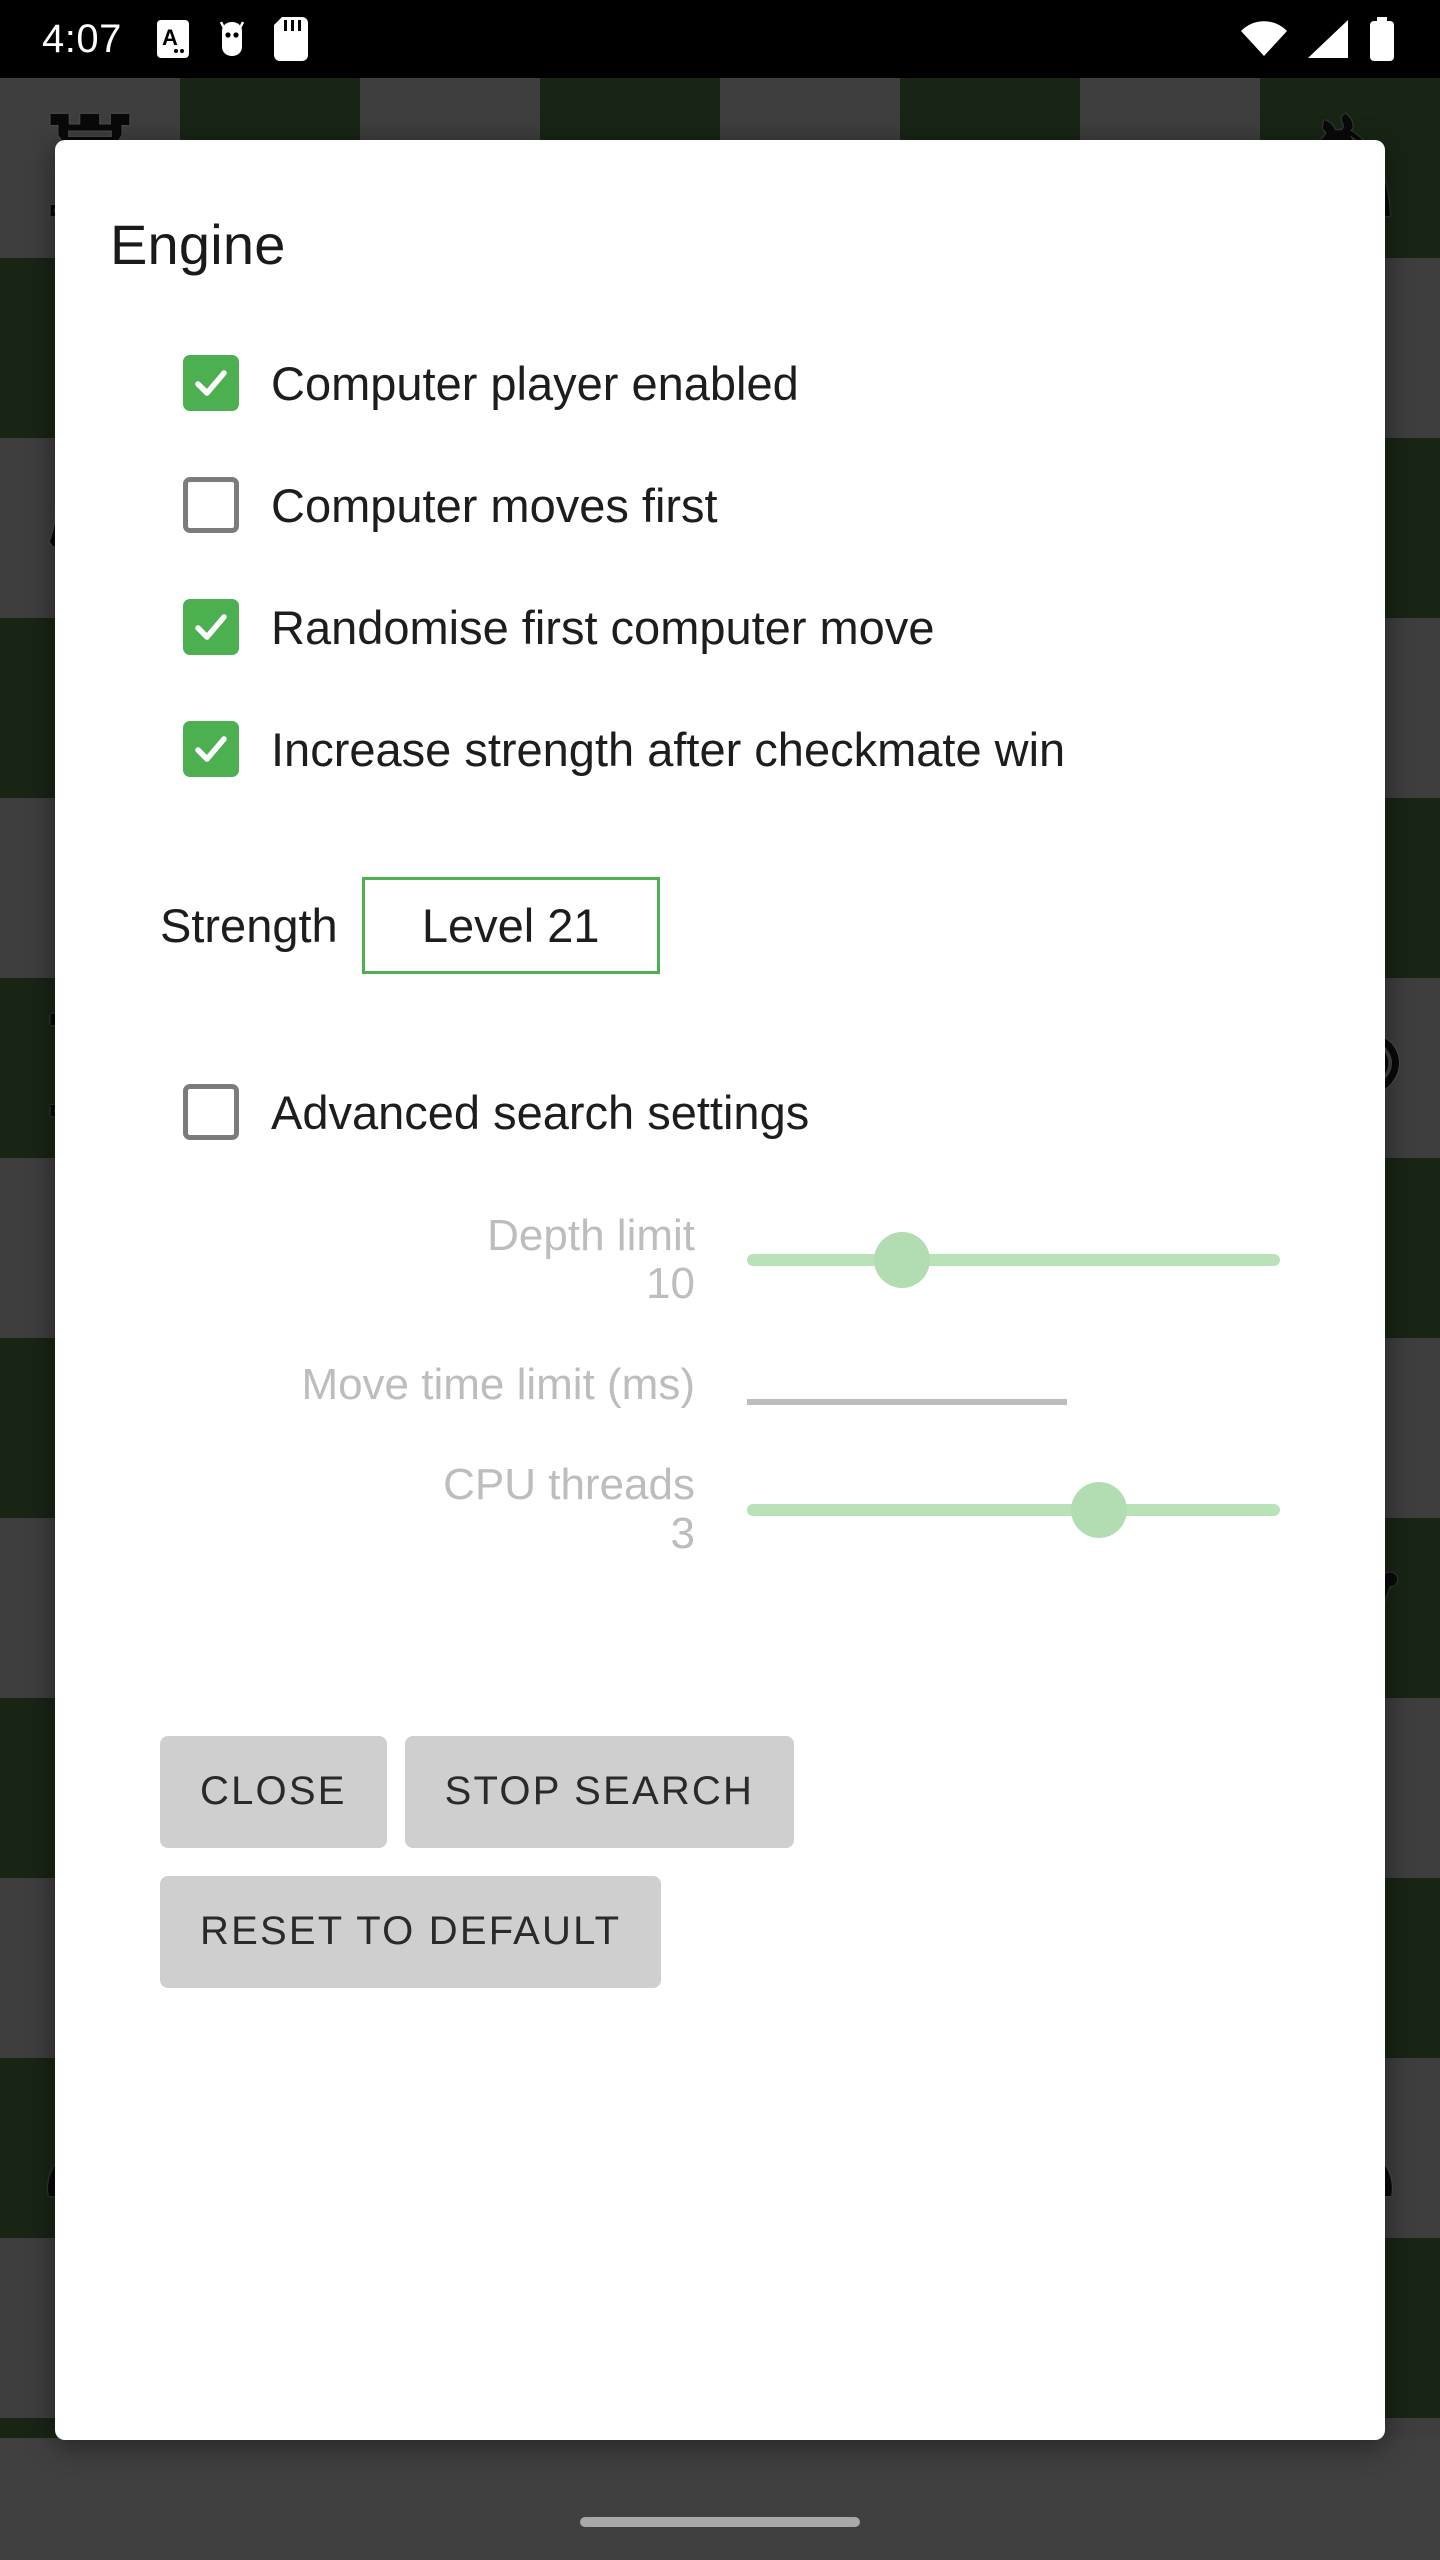 This screenshot has width=1440, height=2560. I want to click on depth-limit-label-group: Depth limit 10, so click(375, 1260).